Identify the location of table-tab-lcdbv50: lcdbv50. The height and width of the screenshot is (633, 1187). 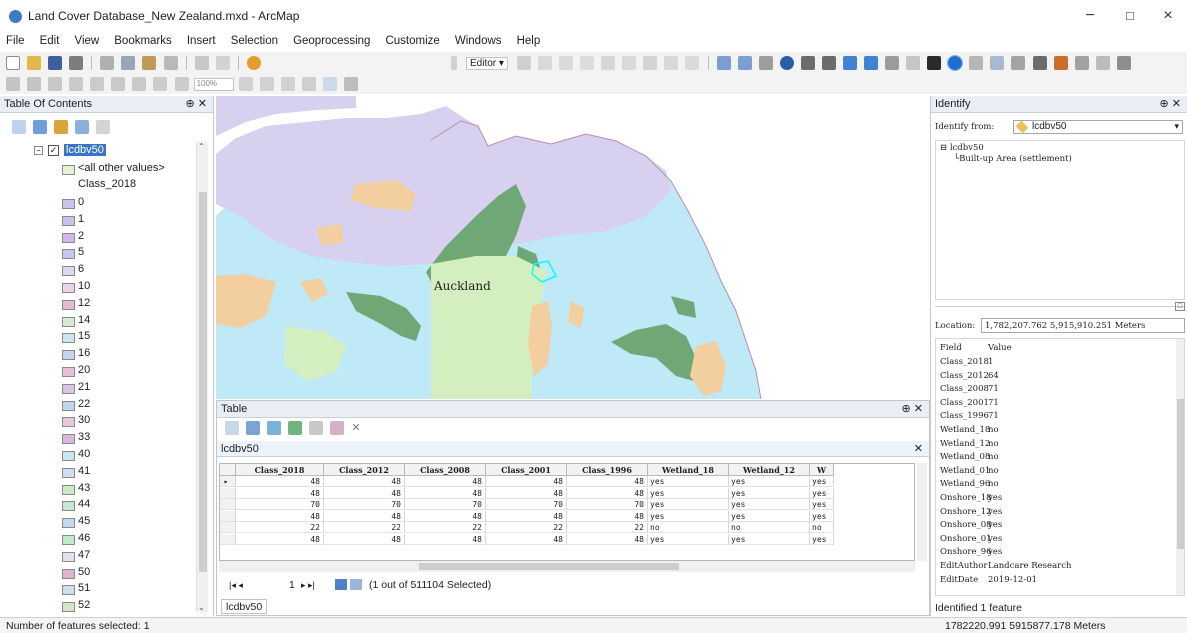
(240, 449).